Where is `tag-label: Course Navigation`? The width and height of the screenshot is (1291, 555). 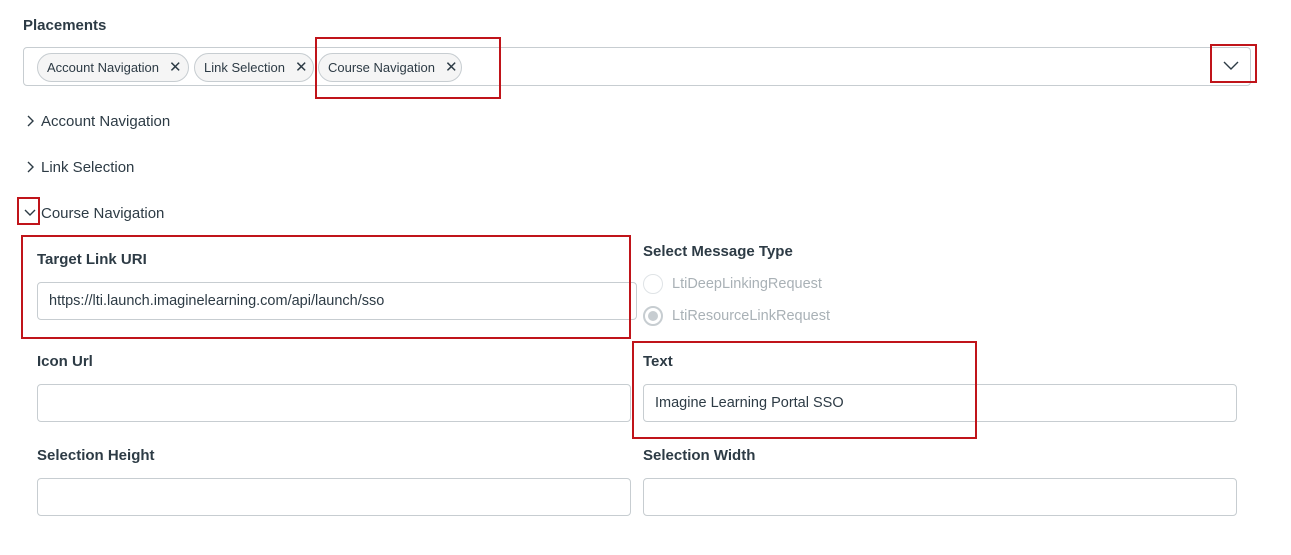
tag-label: Course Navigation is located at coordinates (381, 67).